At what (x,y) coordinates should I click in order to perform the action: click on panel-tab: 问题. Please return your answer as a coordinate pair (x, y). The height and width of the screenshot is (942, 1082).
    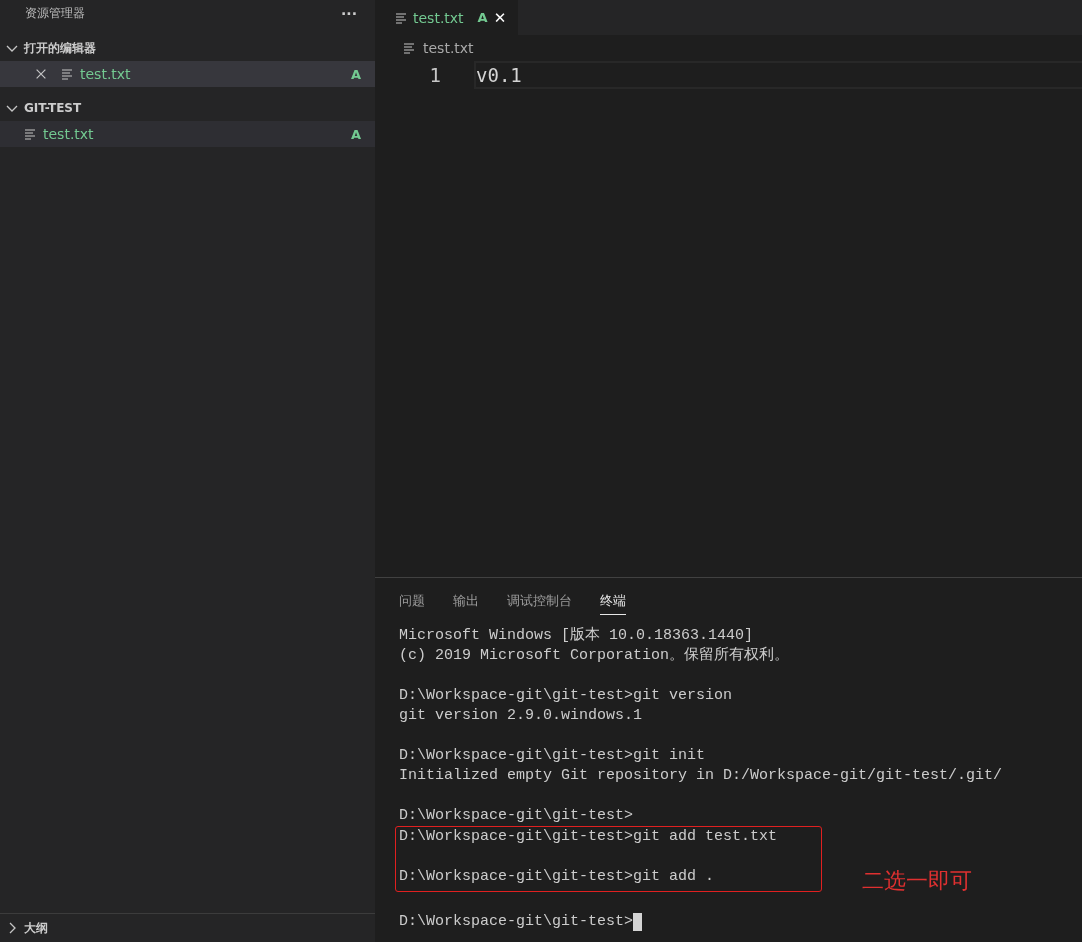
    Looking at the image, I should click on (412, 603).